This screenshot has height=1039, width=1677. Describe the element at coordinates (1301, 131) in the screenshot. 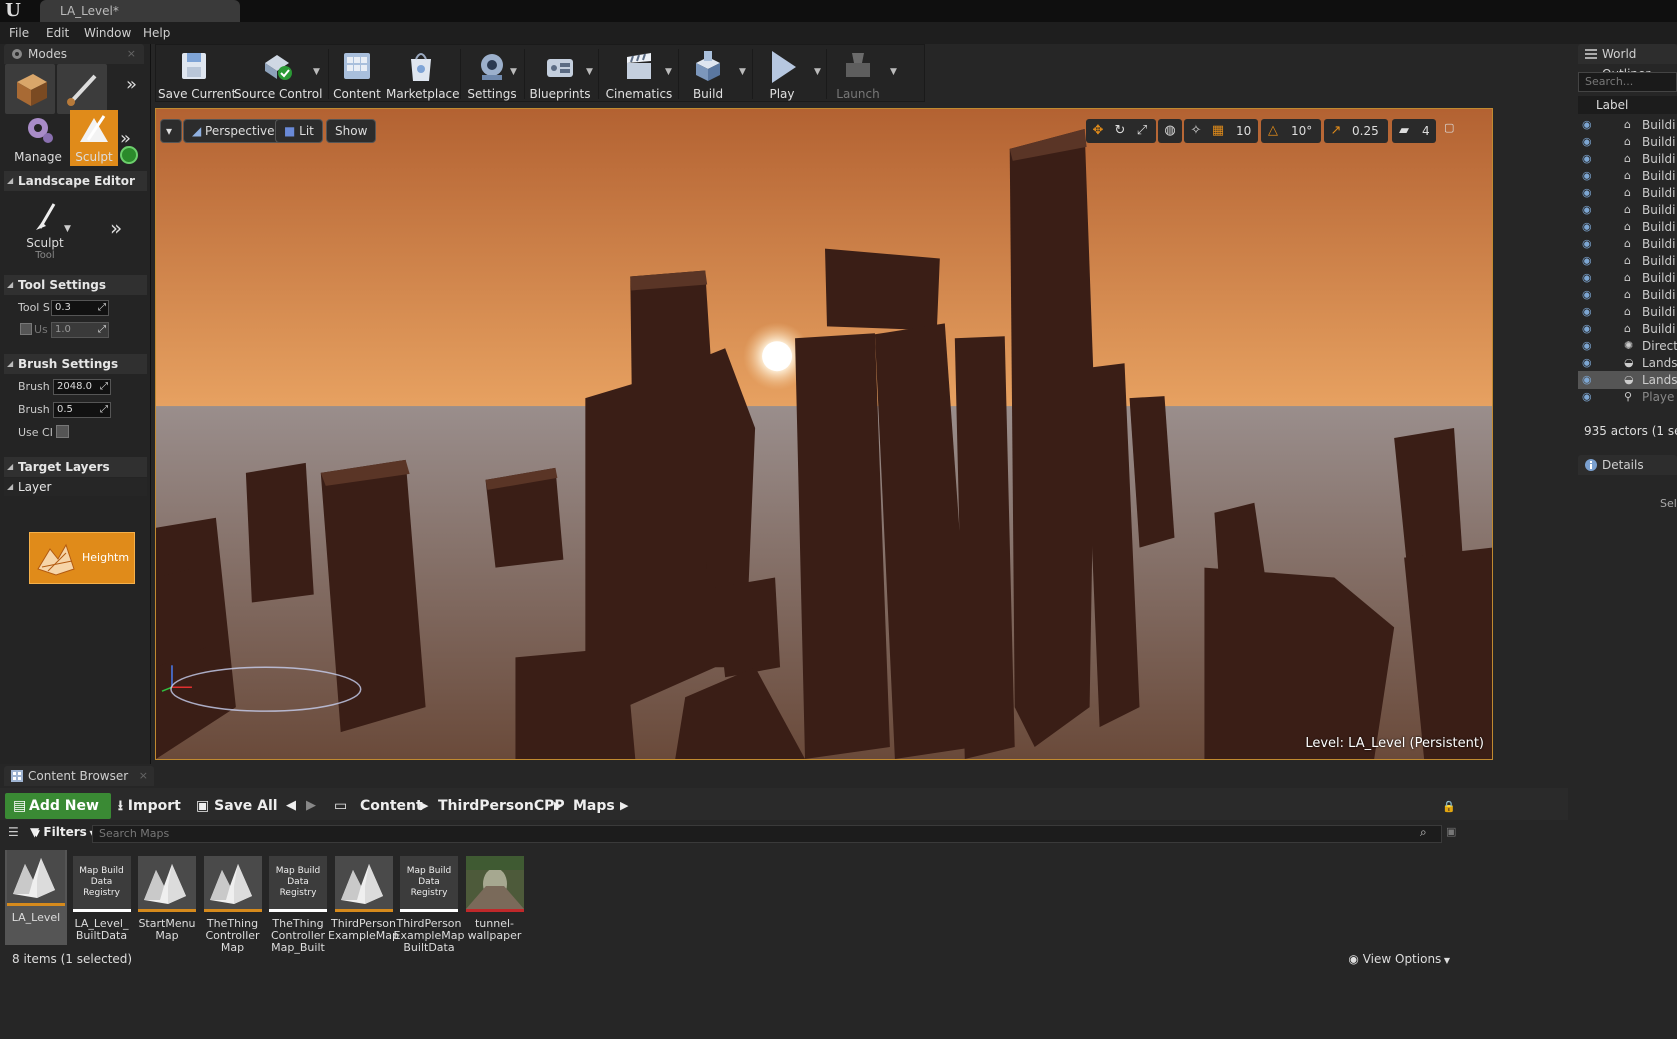

I see `rotation-snap-value: 10°` at that location.